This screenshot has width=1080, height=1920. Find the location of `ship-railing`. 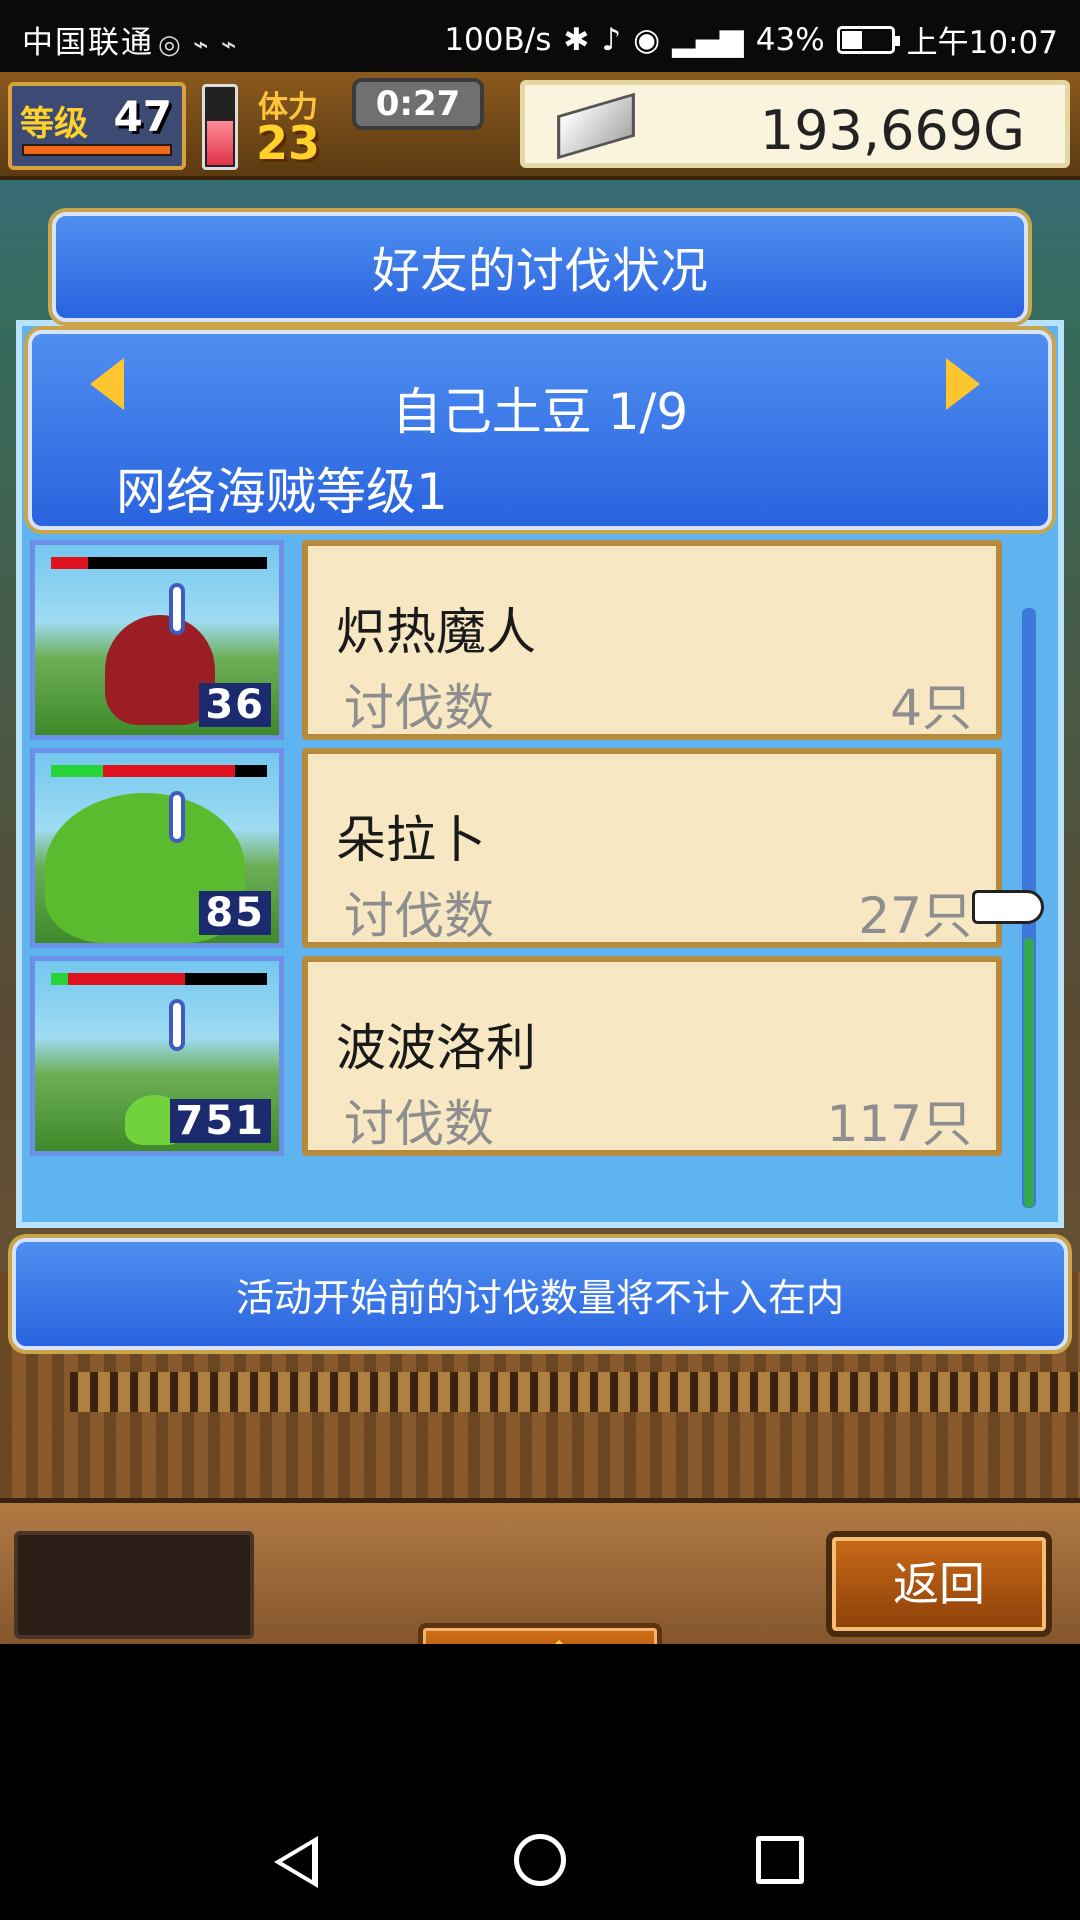

ship-railing is located at coordinates (575, 1392).